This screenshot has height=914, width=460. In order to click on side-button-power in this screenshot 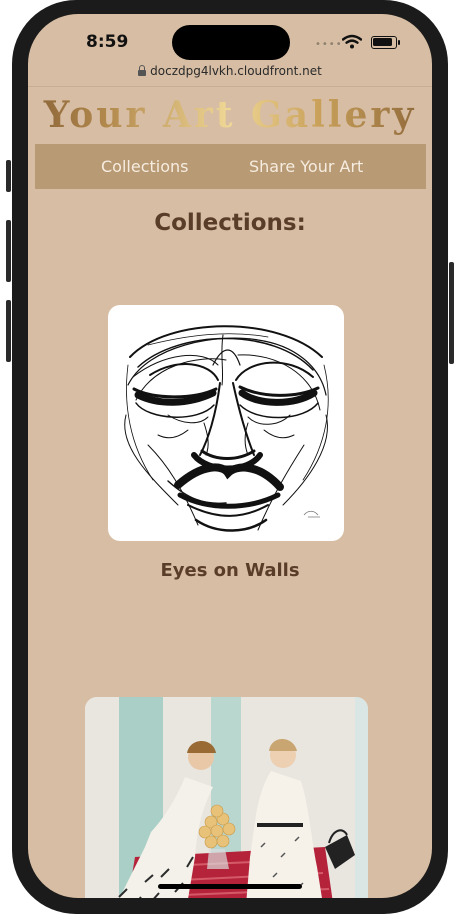, I will do `click(451, 313)`.